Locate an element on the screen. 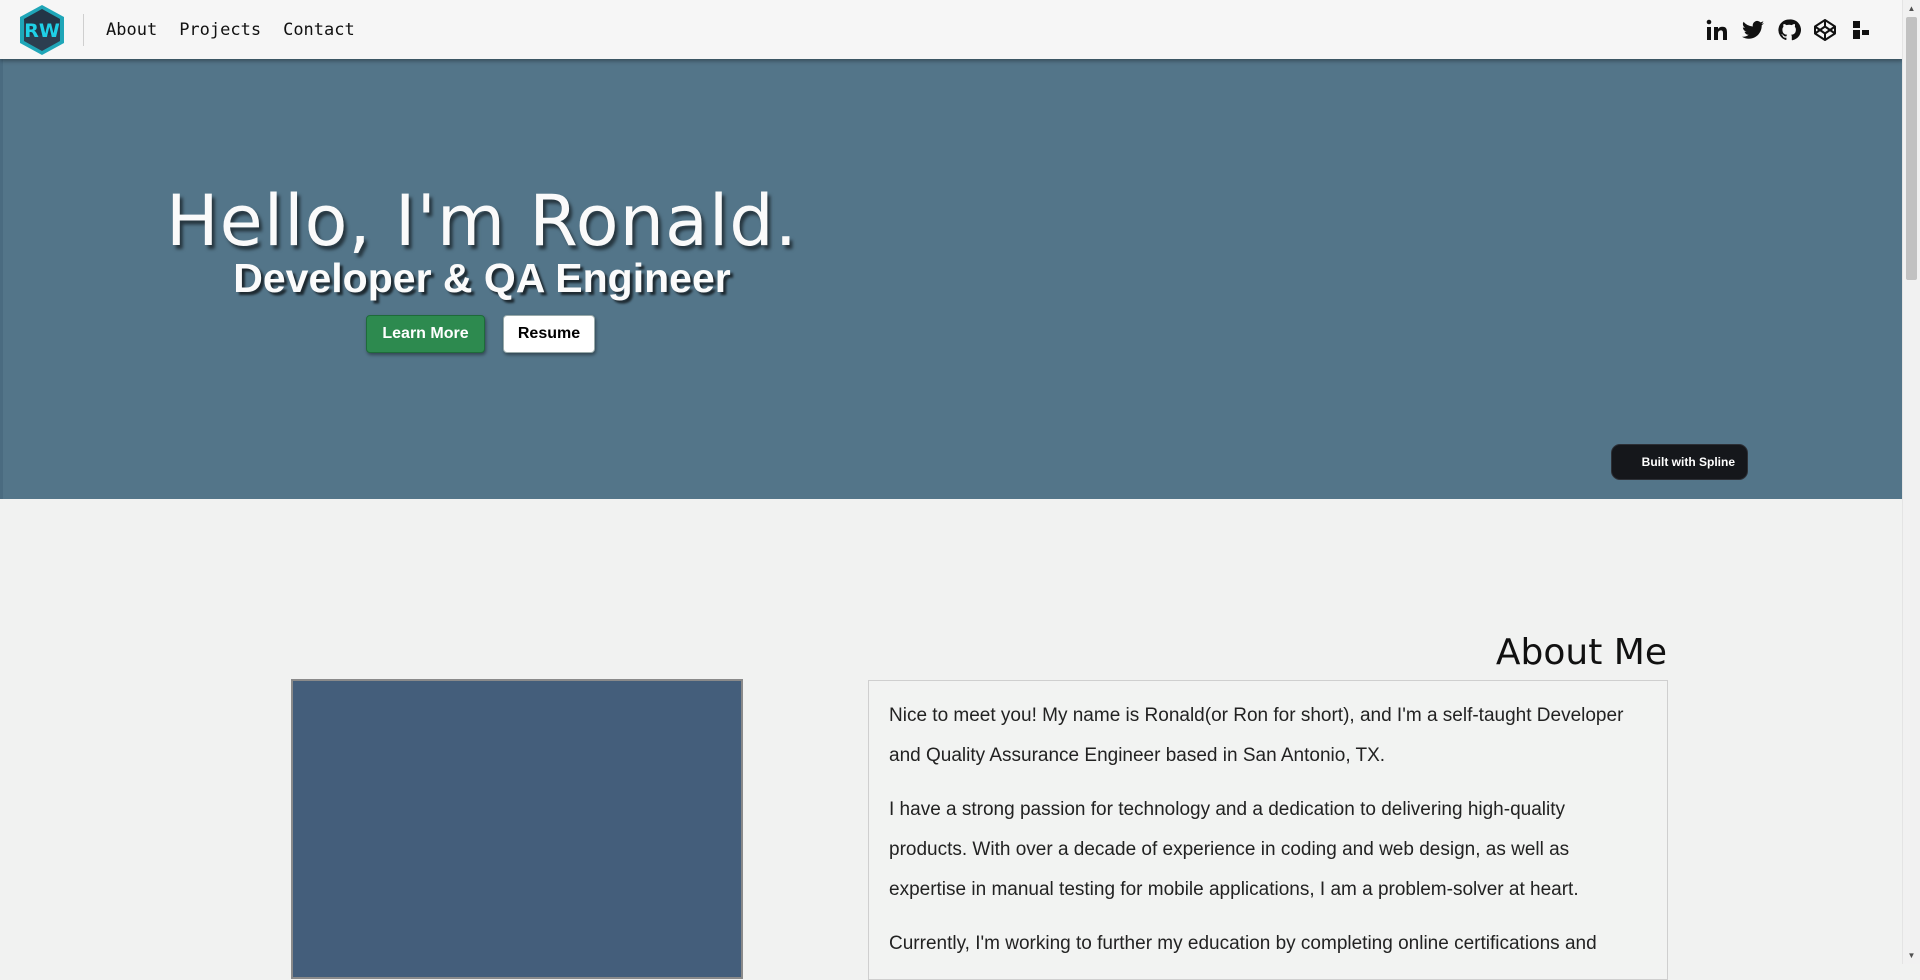  logo-icon: RW is located at coordinates (42, 30).